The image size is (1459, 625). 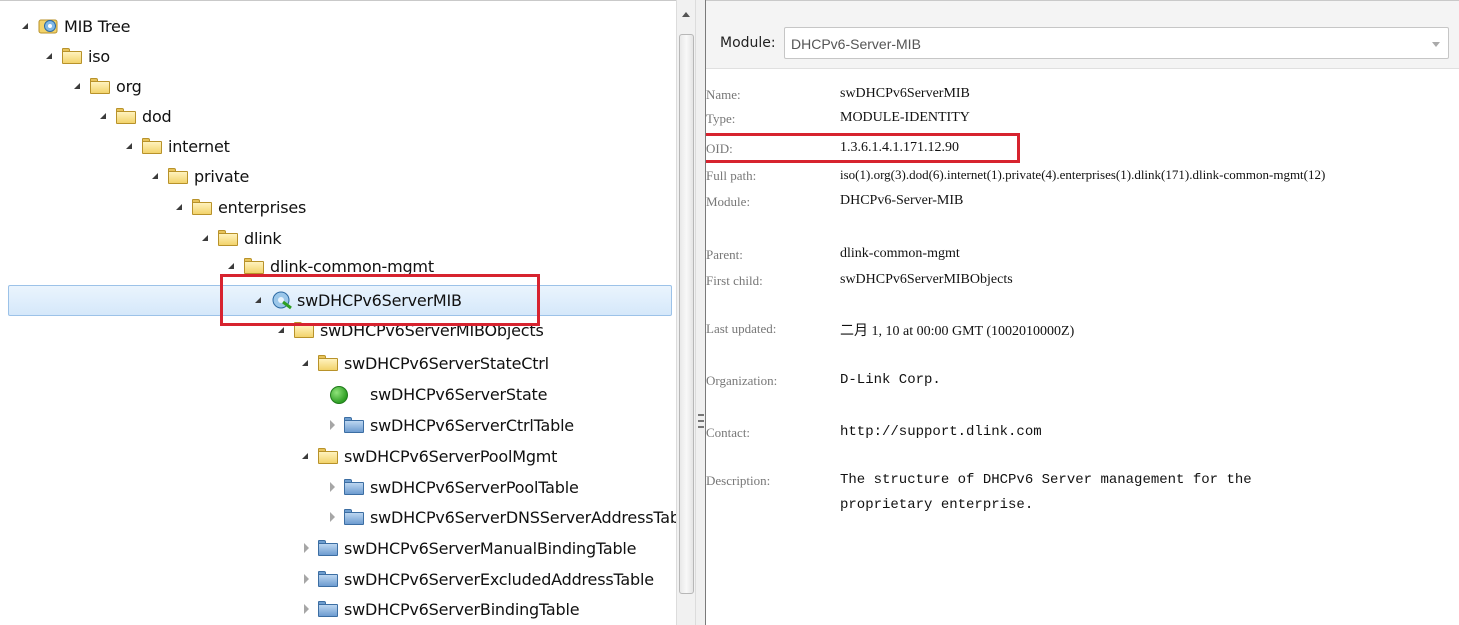 I want to click on module-prop-value: DHCPv6-Server-MIB, so click(x=902, y=200).